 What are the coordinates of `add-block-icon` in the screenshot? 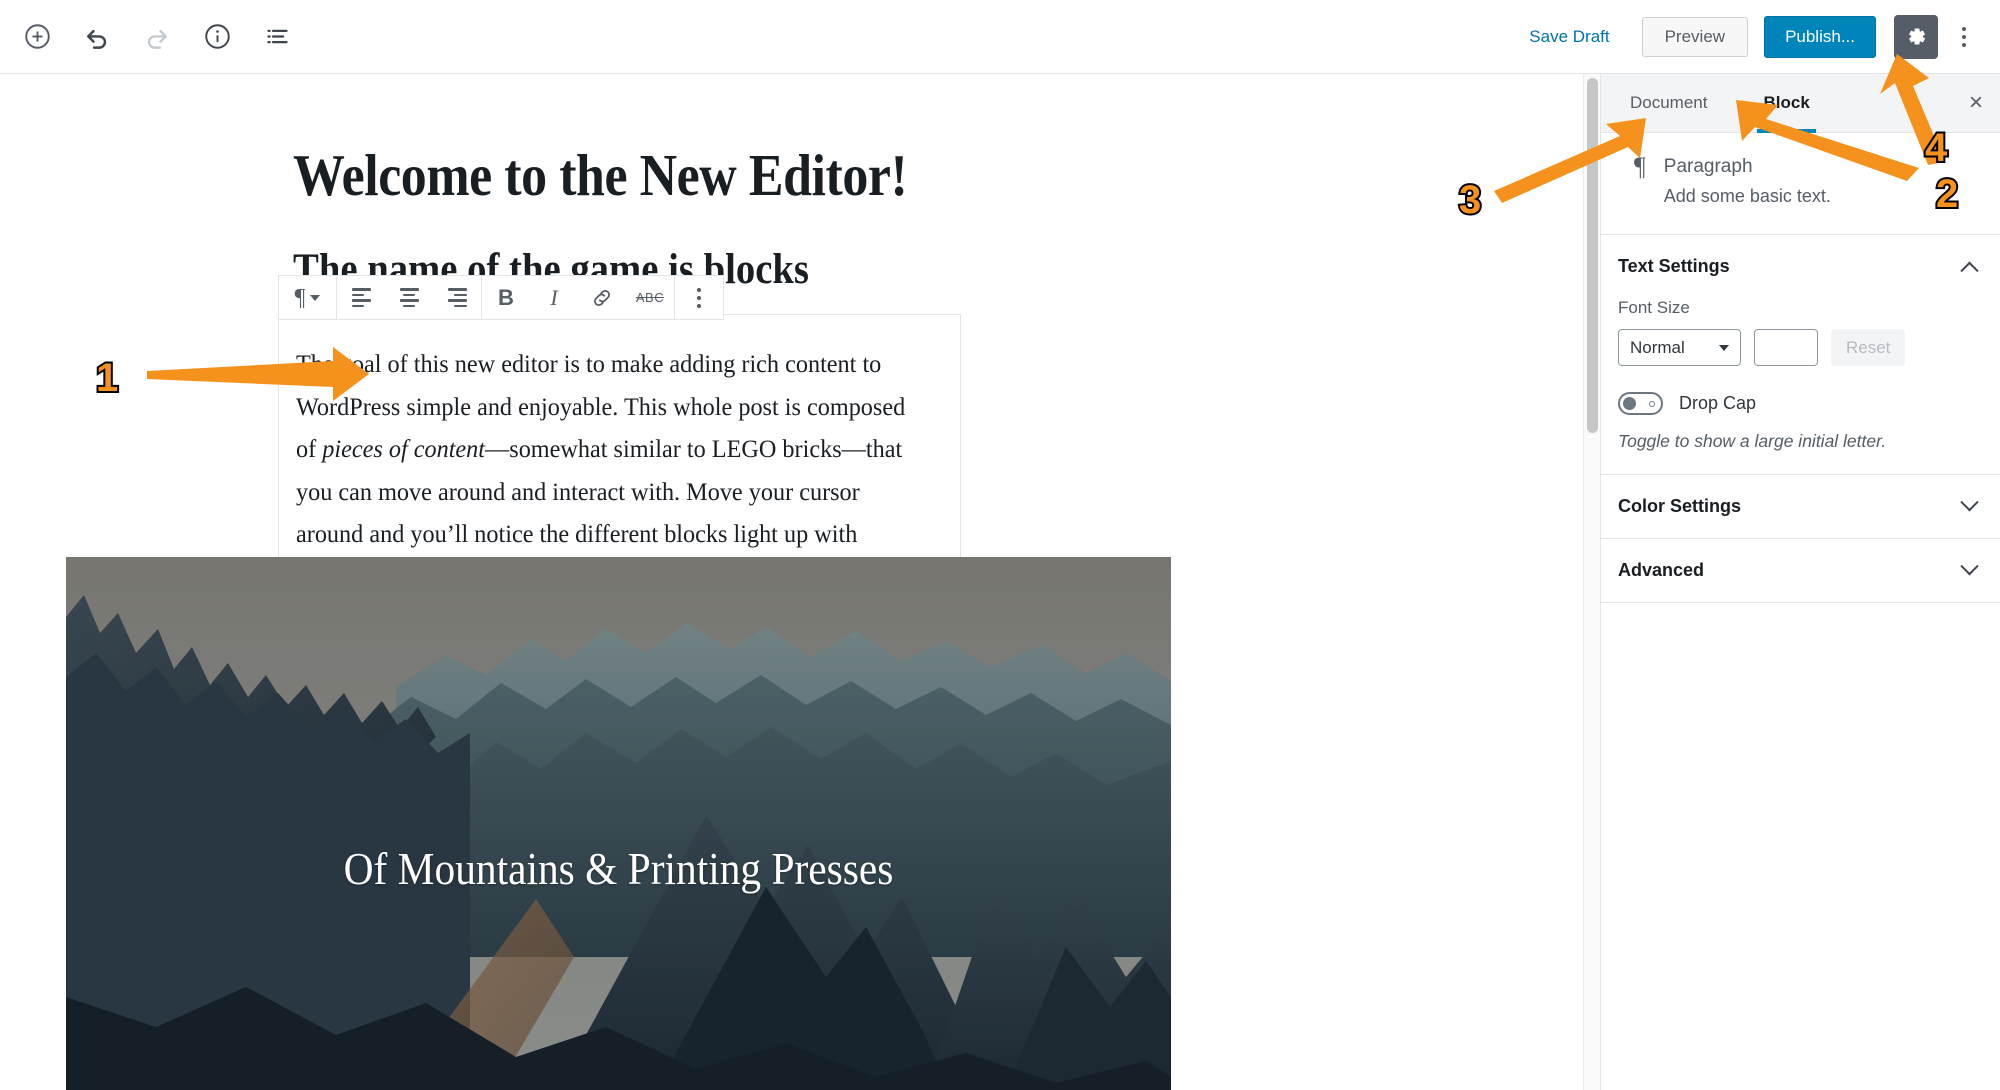 It's located at (37, 37).